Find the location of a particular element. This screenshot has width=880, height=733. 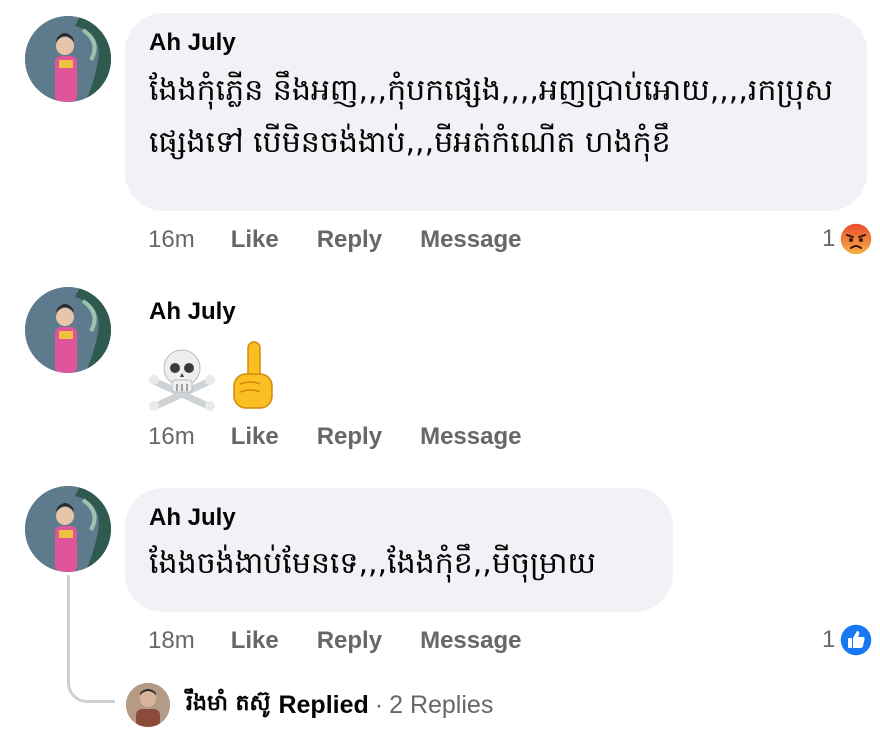

view-replies-link: រឹងមាំ តស៊ូ Replied · 2 Replies is located at coordinates (309, 705).